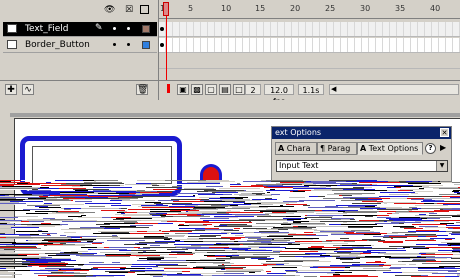  Describe the element at coordinates (144, 9) in the screenshot. I see `outline-icon` at that location.